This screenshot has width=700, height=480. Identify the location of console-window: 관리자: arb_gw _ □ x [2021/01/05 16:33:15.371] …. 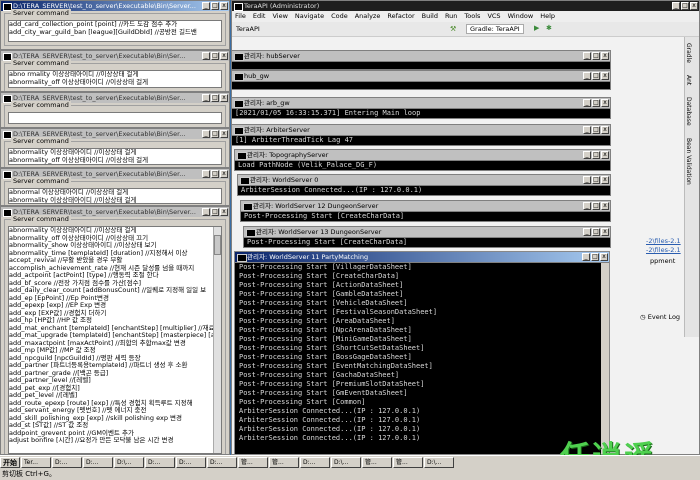
(421, 108).